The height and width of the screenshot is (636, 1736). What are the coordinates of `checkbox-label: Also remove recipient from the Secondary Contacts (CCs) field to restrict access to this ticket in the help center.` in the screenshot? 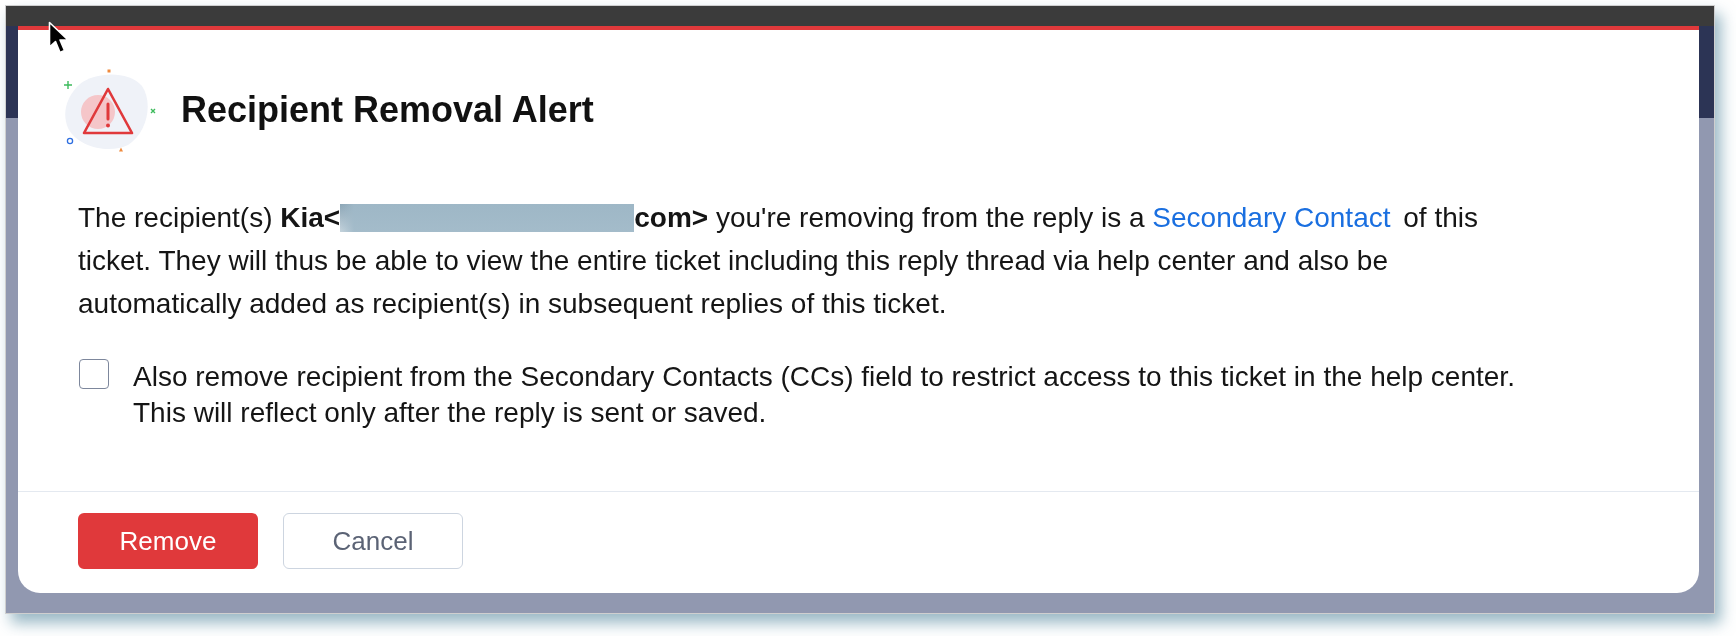 It's located at (824, 377).